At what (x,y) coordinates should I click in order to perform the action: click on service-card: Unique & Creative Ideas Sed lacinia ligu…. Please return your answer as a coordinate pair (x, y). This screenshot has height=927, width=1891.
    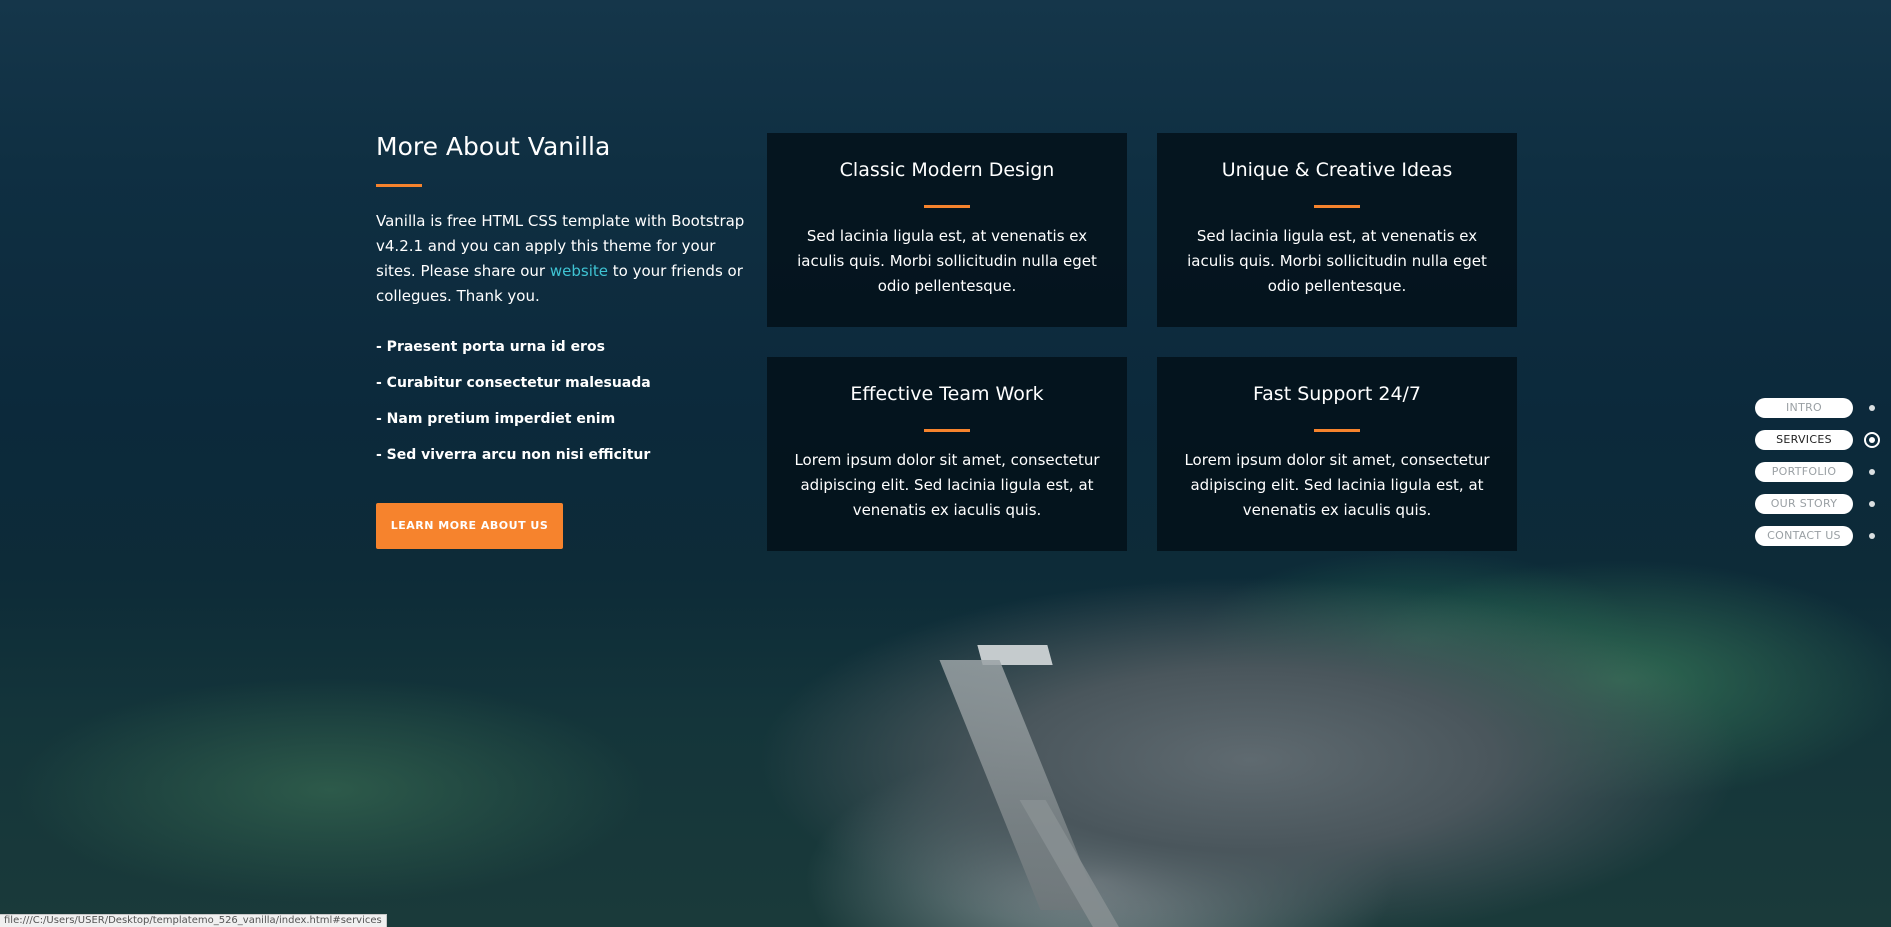
    Looking at the image, I should click on (1337, 230).